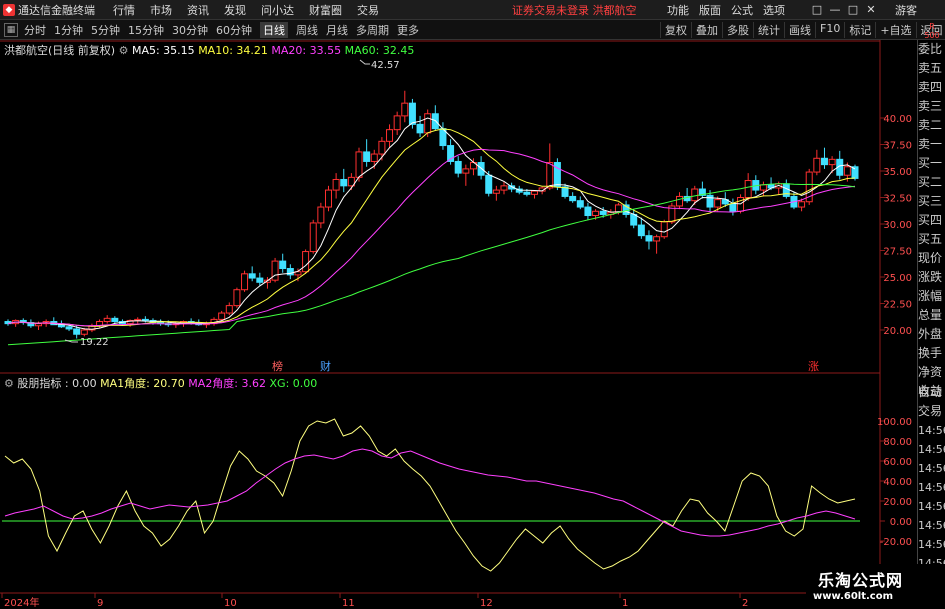 The width and height of the screenshot is (945, 609). I want to click on stock-title: 洪都航空(日线 前复权), so click(60, 50).